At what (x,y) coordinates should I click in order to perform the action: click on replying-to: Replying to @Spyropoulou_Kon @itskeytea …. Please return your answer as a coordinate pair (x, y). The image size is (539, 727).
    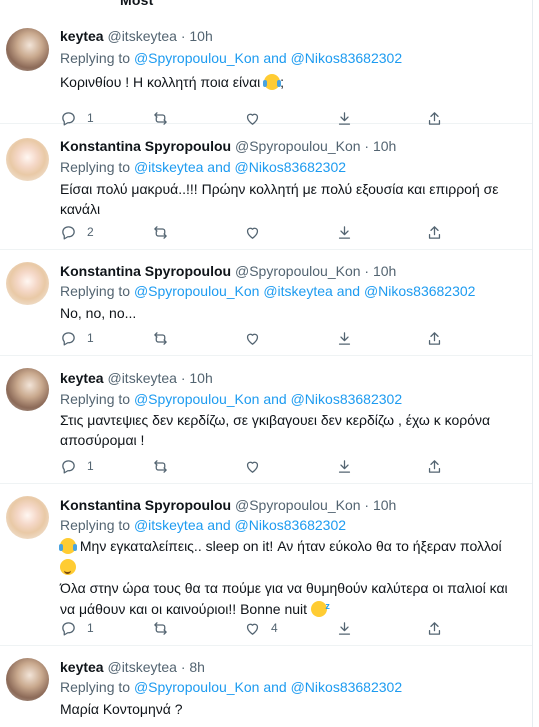
    Looking at the image, I should click on (267, 291).